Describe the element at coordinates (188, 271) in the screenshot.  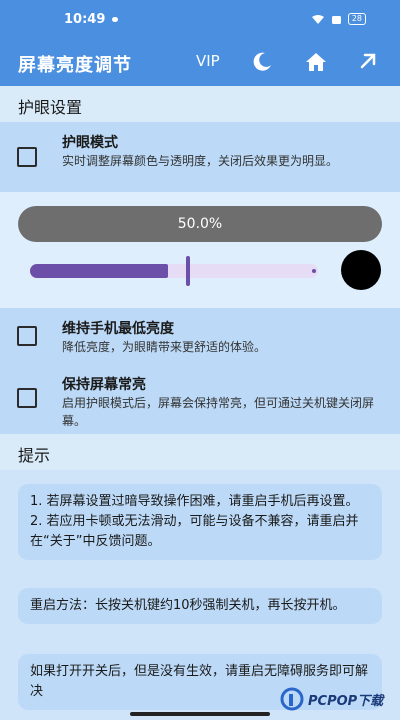
I see `slider-thumb` at that location.